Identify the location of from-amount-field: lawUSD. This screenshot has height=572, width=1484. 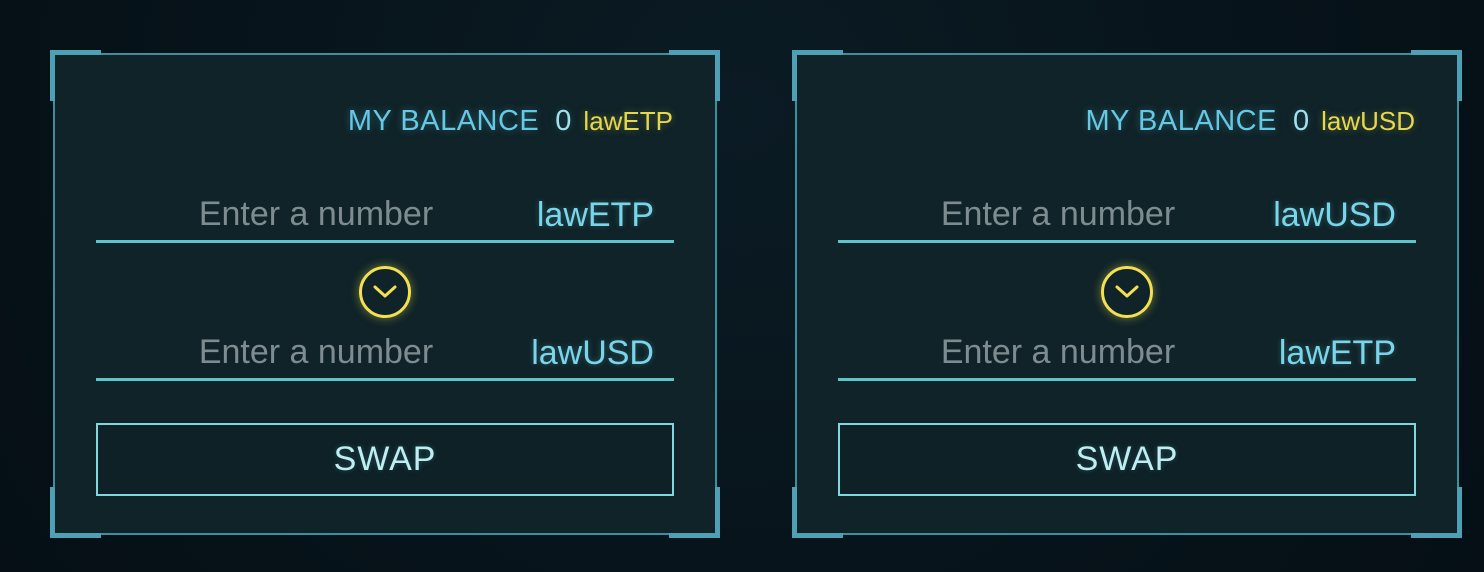
(1127, 216).